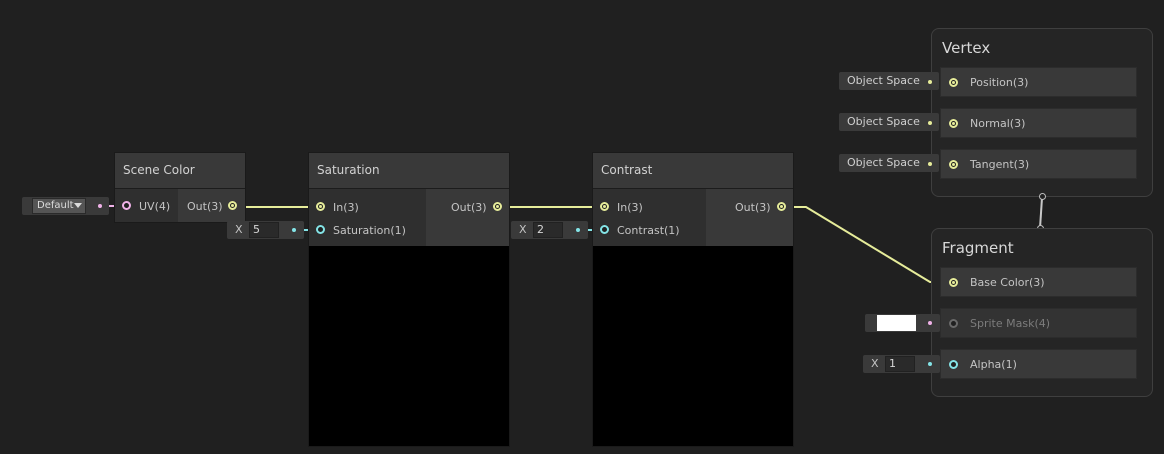  I want to click on scene-color-node: Scene Color UV(4) Out(3), so click(180, 187).